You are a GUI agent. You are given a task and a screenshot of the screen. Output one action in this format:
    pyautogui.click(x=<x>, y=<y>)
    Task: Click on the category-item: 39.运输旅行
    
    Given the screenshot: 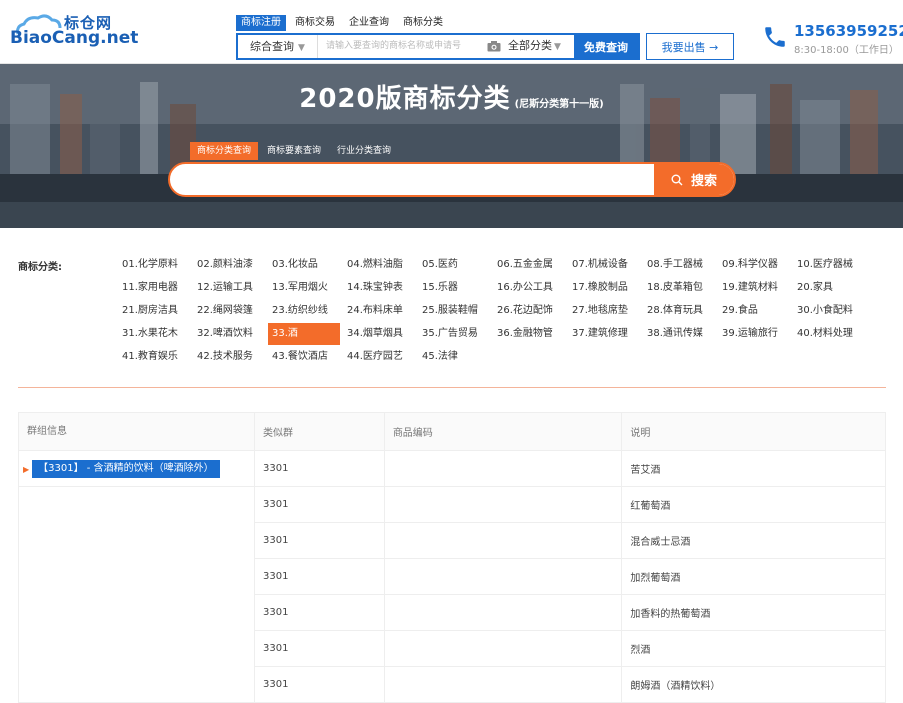 What is the action you would take?
    pyautogui.click(x=754, y=334)
    